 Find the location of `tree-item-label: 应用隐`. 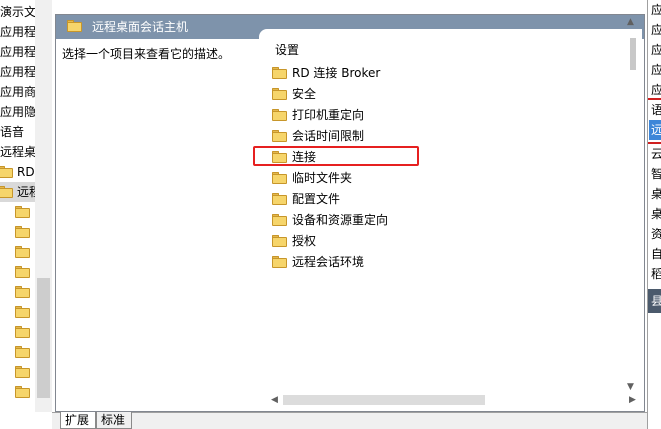

tree-item-label: 应用隐 is located at coordinates (18, 112).